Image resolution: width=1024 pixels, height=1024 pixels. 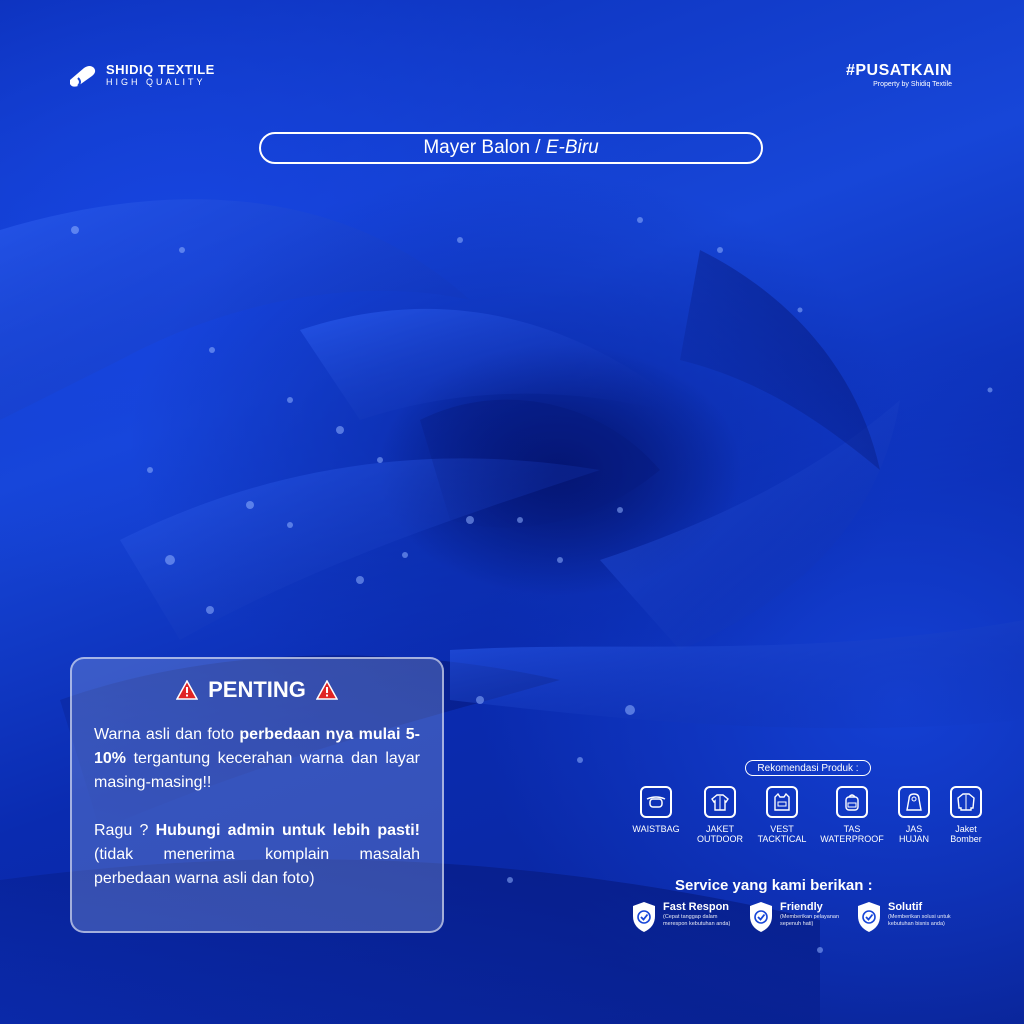 What do you see at coordinates (83, 76) in the screenshot?
I see `fabric-roll-icon` at bounding box center [83, 76].